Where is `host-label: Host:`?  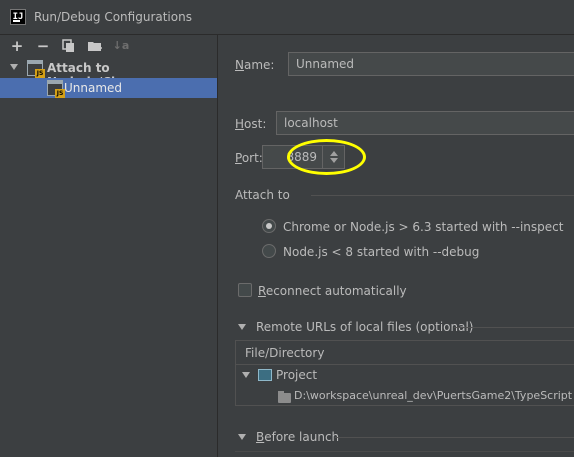
host-label: Host: is located at coordinates (251, 124).